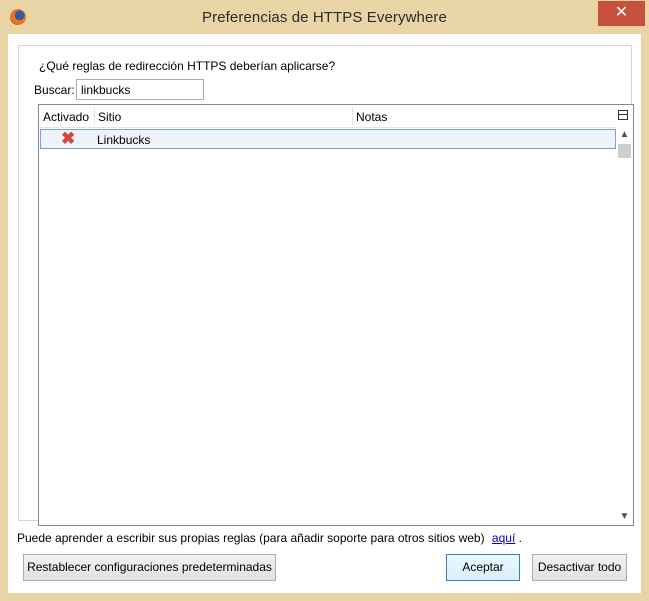  I want to click on scroll-up-icon: ▲, so click(624, 135).